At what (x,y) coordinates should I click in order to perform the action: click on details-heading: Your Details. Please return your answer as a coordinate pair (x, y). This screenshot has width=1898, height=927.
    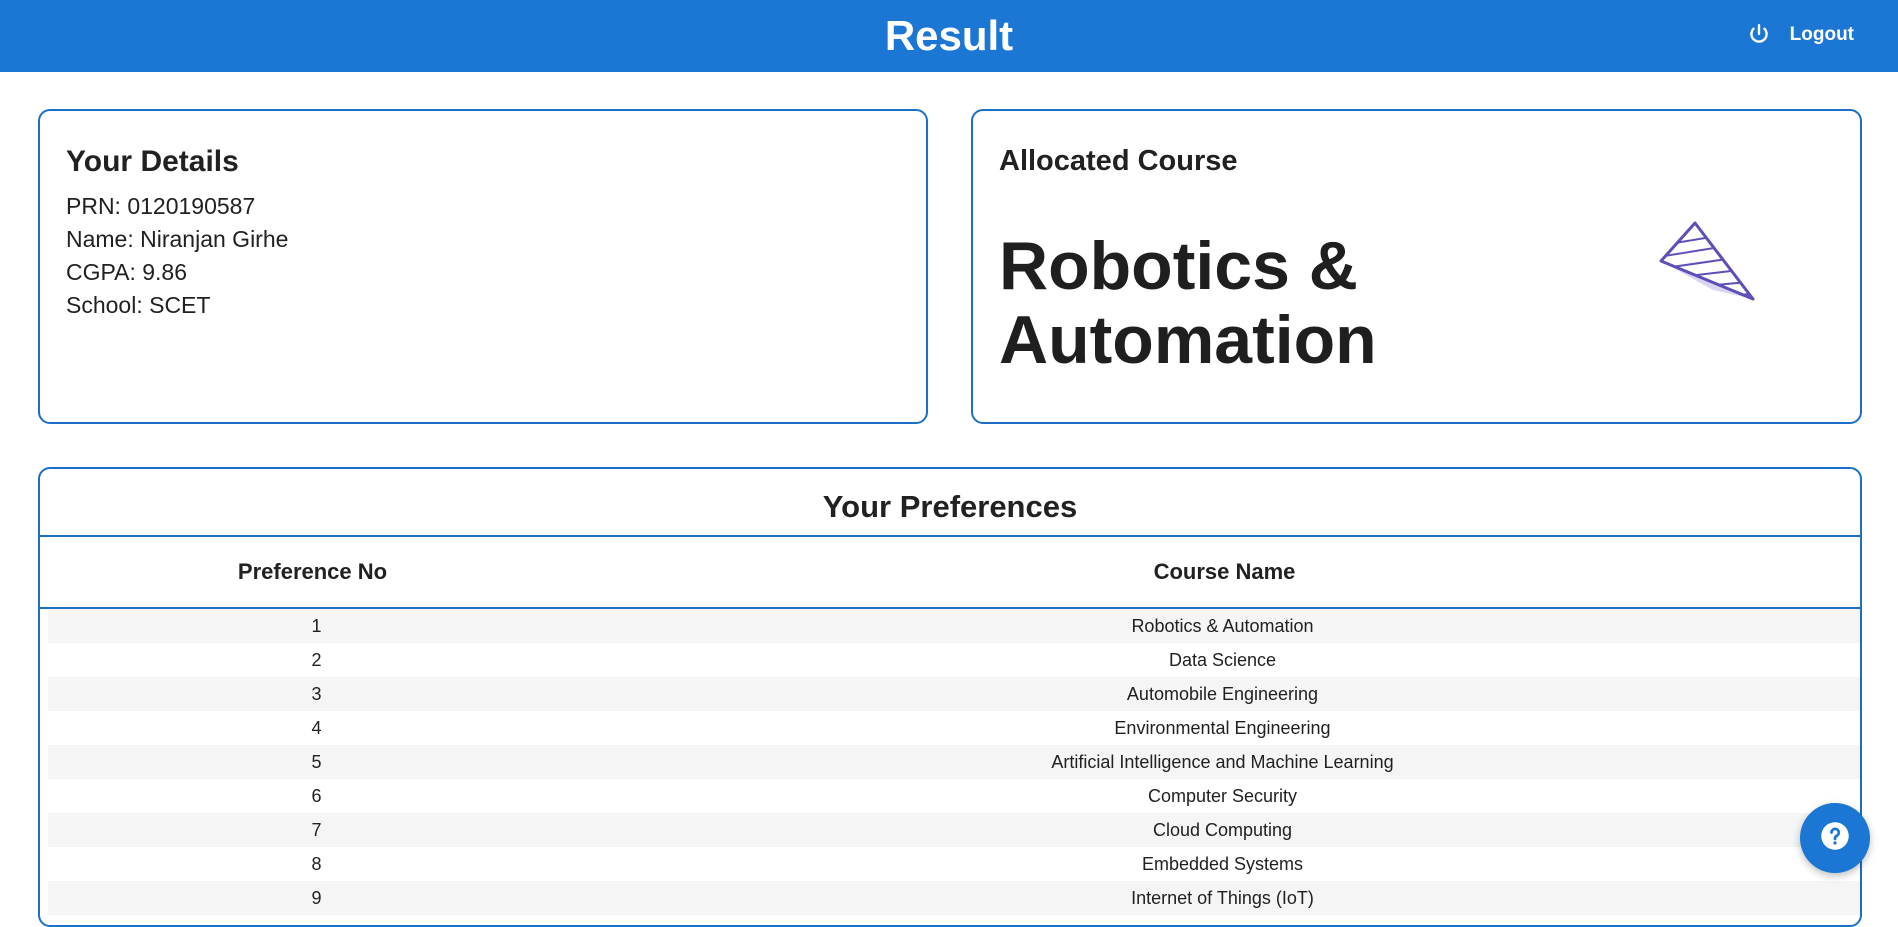
    Looking at the image, I should click on (152, 161).